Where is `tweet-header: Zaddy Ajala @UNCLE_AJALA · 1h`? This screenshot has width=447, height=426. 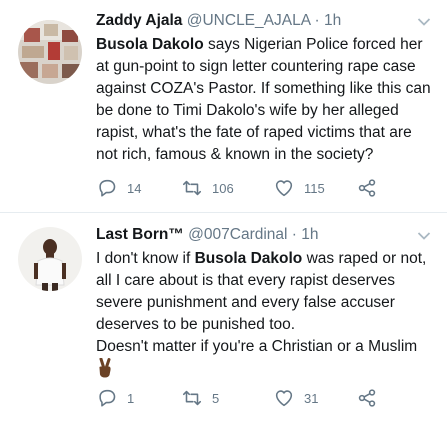 tweet-header: Zaddy Ajala @UNCLE_AJALA · 1h is located at coordinates (251, 21).